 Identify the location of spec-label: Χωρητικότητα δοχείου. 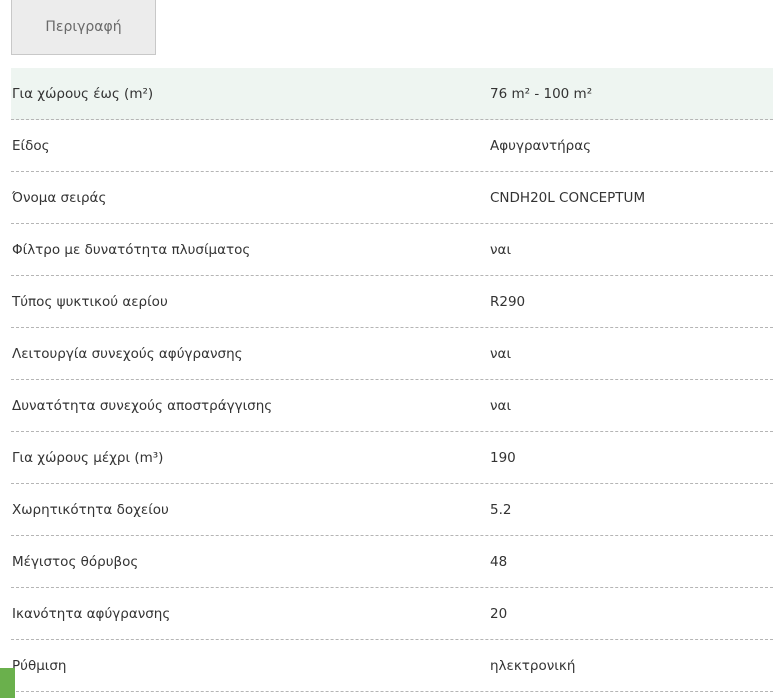
(90, 509).